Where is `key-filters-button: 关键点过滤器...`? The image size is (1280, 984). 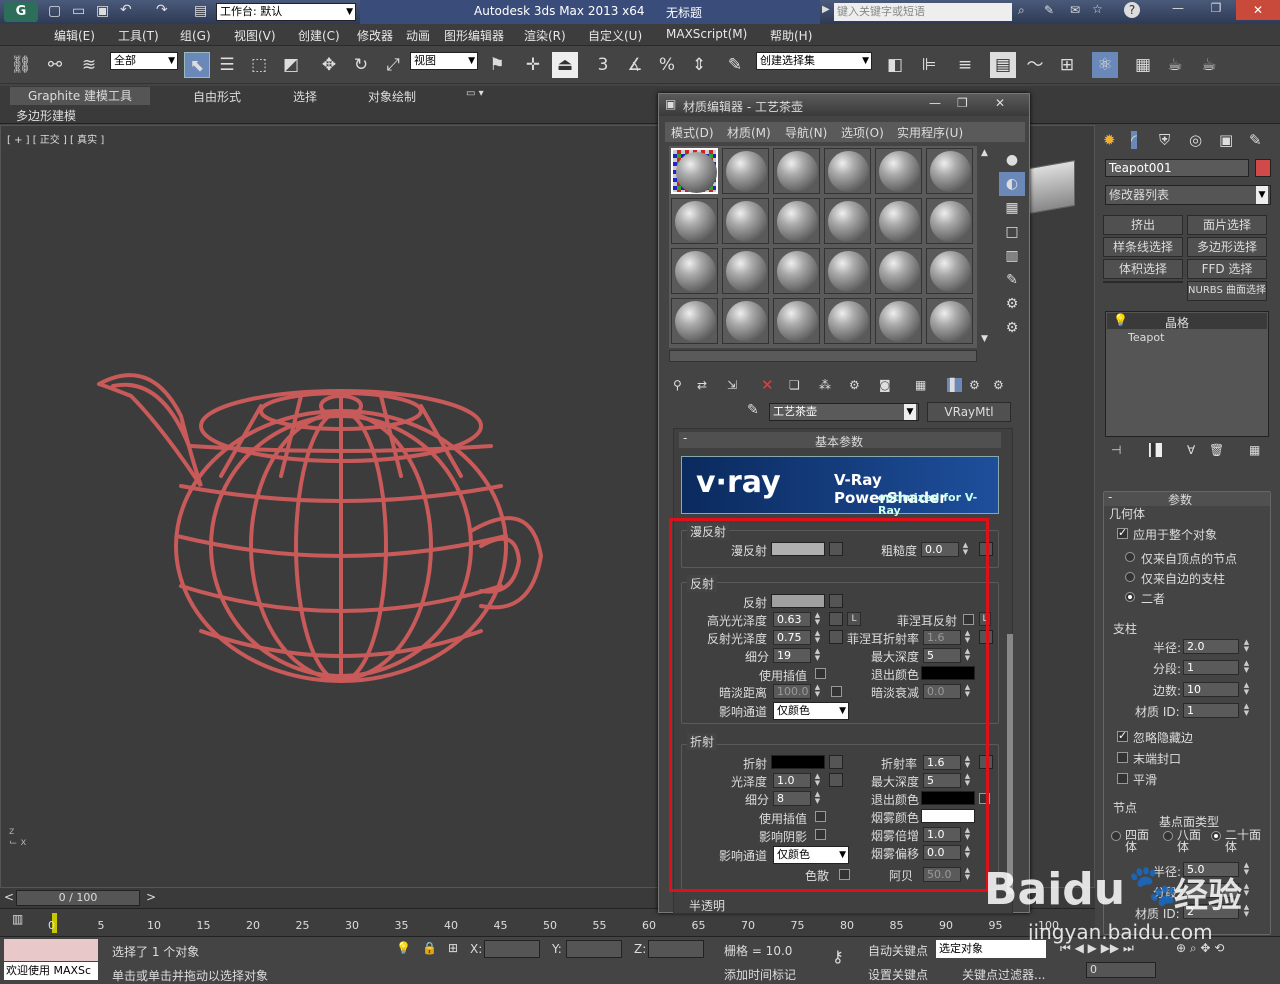 key-filters-button: 关键点过滤器... is located at coordinates (1003, 974).